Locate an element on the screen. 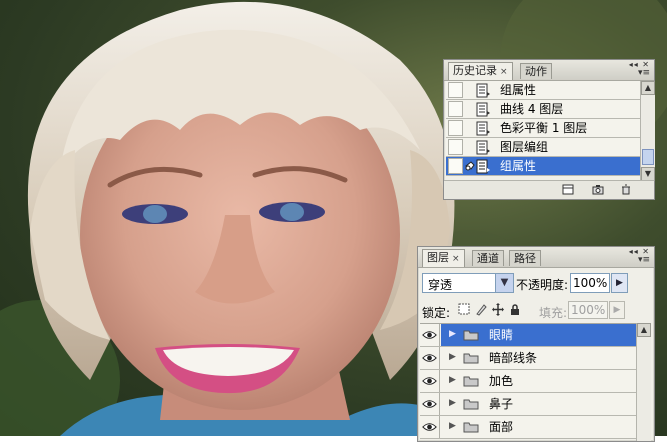  opacity-label: 不透明度: is located at coordinates (542, 285).